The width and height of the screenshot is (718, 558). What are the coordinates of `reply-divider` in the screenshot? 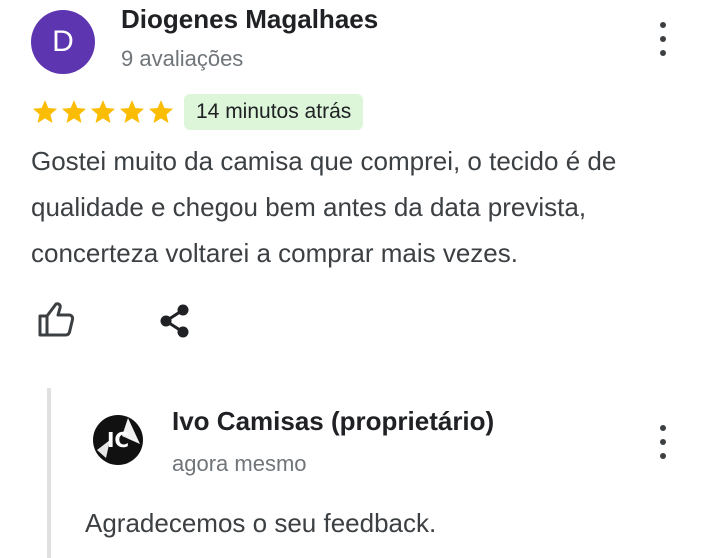 It's located at (49, 473).